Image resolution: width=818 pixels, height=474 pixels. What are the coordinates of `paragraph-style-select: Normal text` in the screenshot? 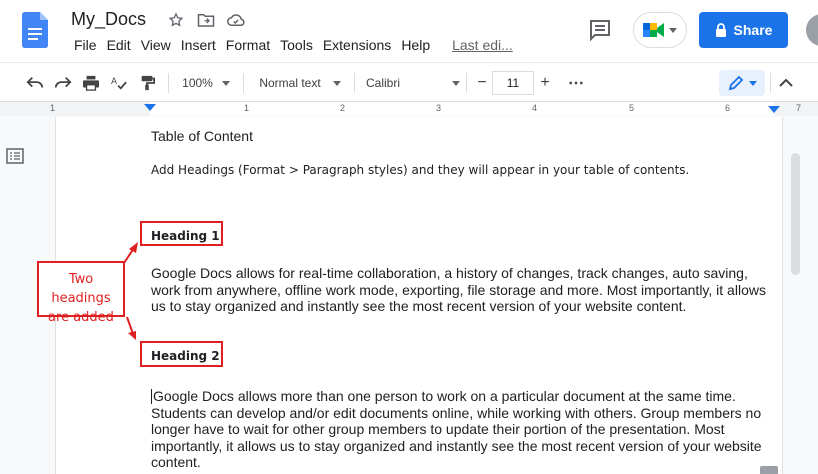 It's located at (300, 83).